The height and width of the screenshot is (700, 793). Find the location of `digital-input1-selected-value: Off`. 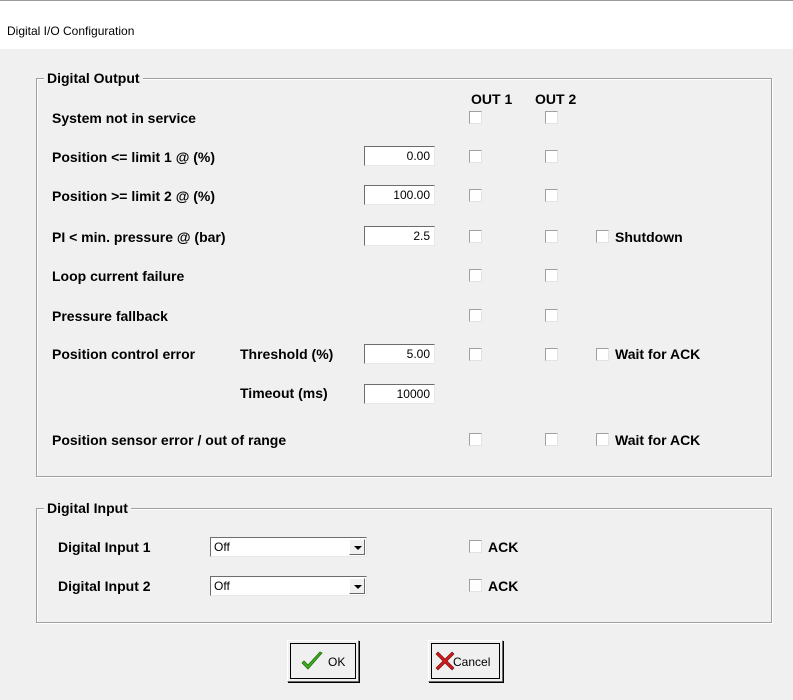

digital-input1-selected-value: Off is located at coordinates (222, 547).